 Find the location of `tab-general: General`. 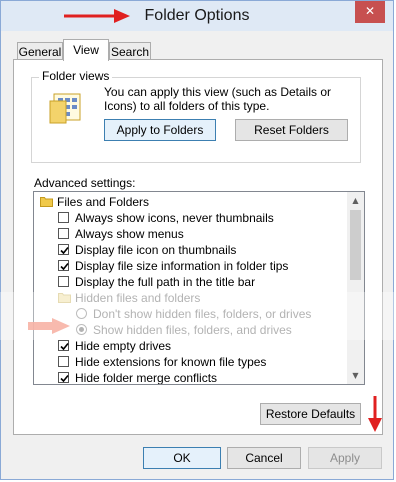

tab-general: General is located at coordinates (40, 51).